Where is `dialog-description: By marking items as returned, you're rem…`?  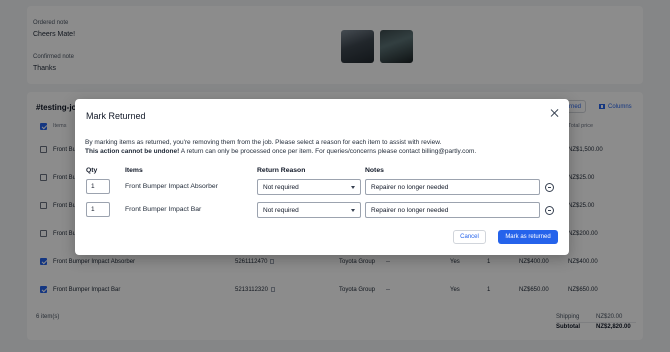
dialog-description: By marking items as returned, you're rem… is located at coordinates (263, 142).